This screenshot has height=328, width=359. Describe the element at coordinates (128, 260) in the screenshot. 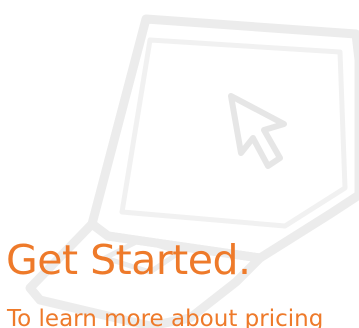

I see `get-started-heading: Get Started.` at that location.